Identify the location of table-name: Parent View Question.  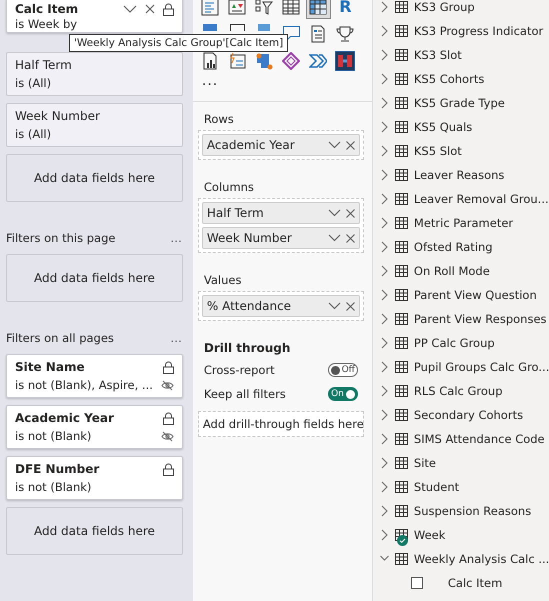
(475, 295).